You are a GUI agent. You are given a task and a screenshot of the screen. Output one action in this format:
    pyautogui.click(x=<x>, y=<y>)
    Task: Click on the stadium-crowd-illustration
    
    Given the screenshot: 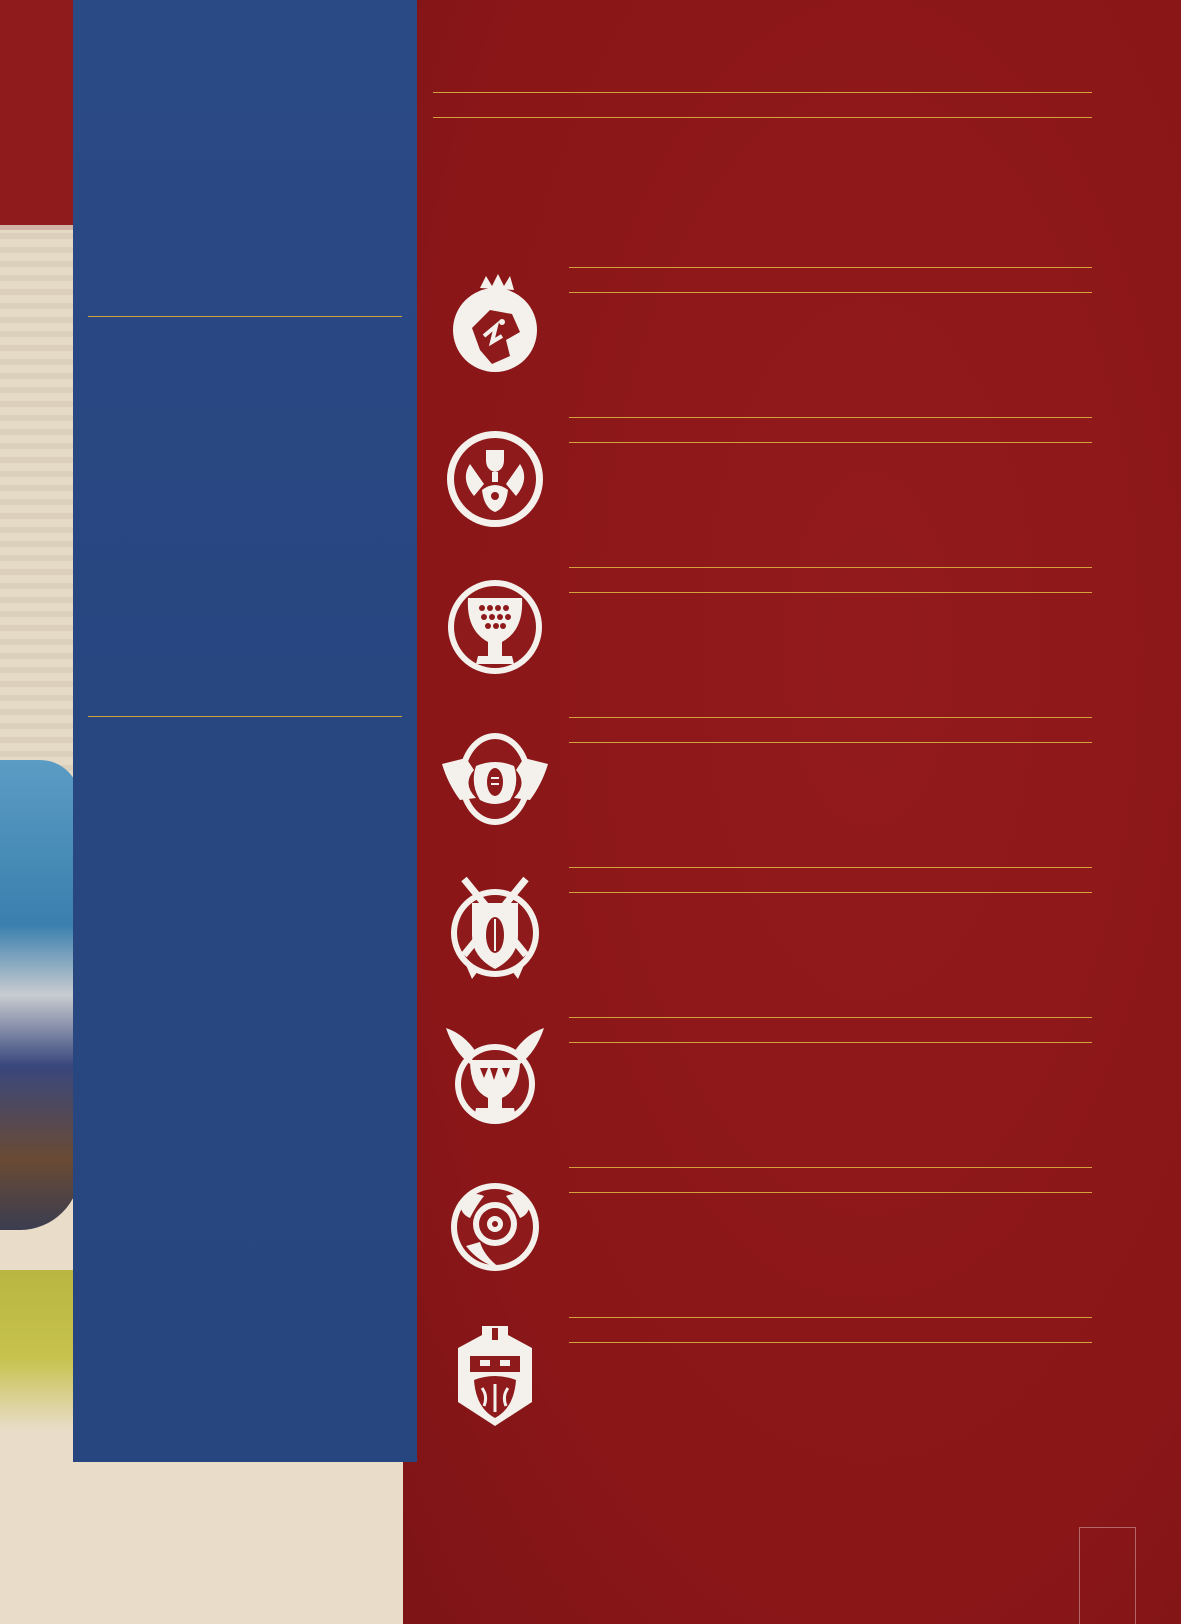 What is the action you would take?
    pyautogui.click(x=40, y=505)
    